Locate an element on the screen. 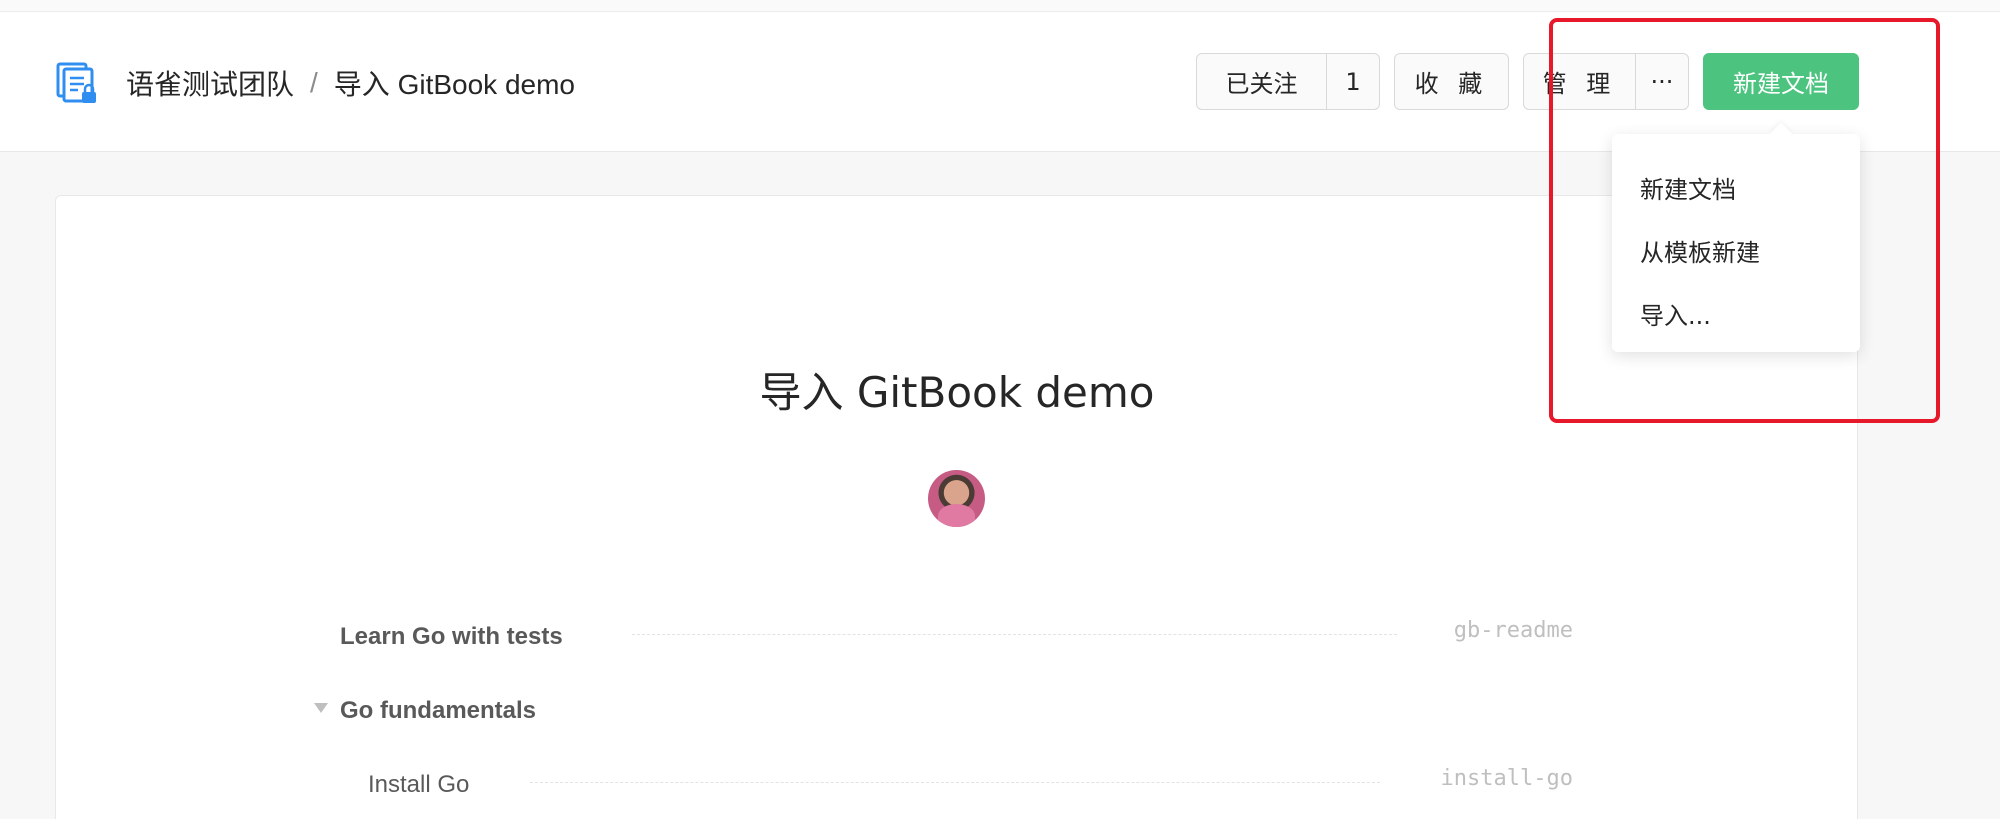 The height and width of the screenshot is (819, 2000). breadcrumb-team-link: 语雀测试团队 is located at coordinates (210, 83).